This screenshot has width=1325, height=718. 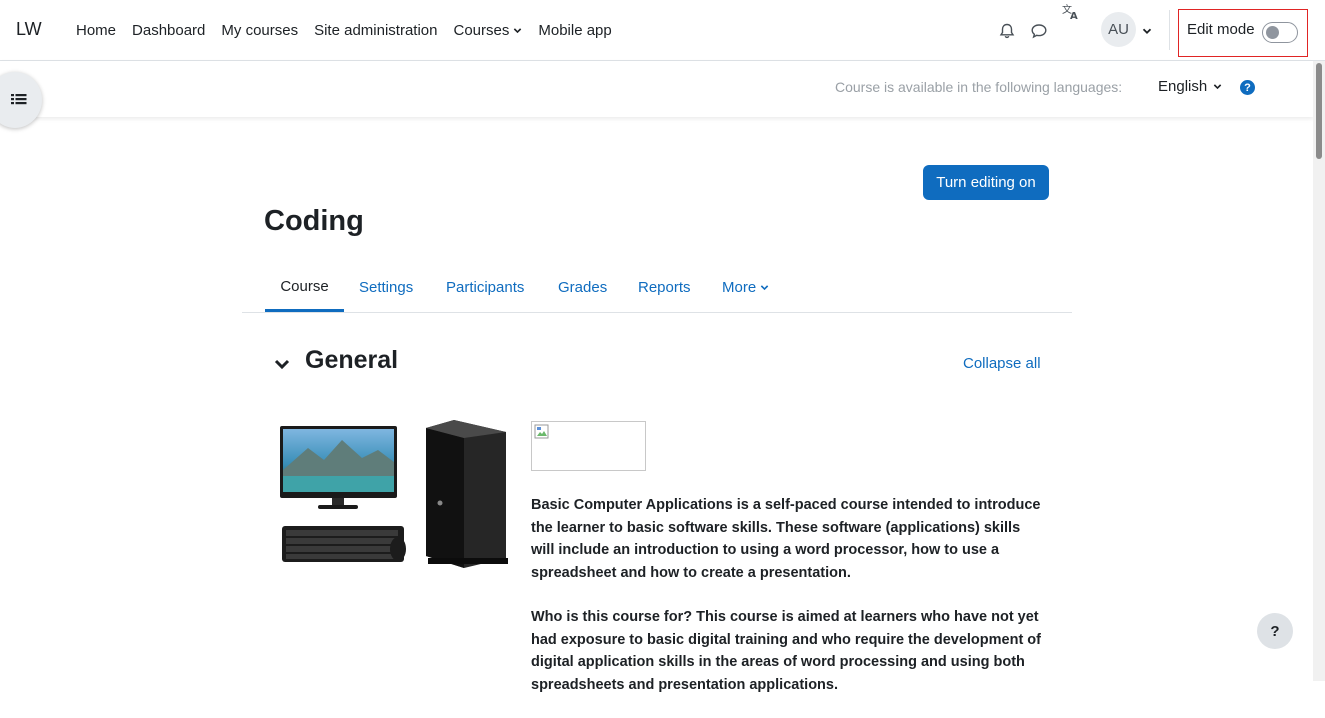 I want to click on toggle-knob, so click(x=1272, y=32).